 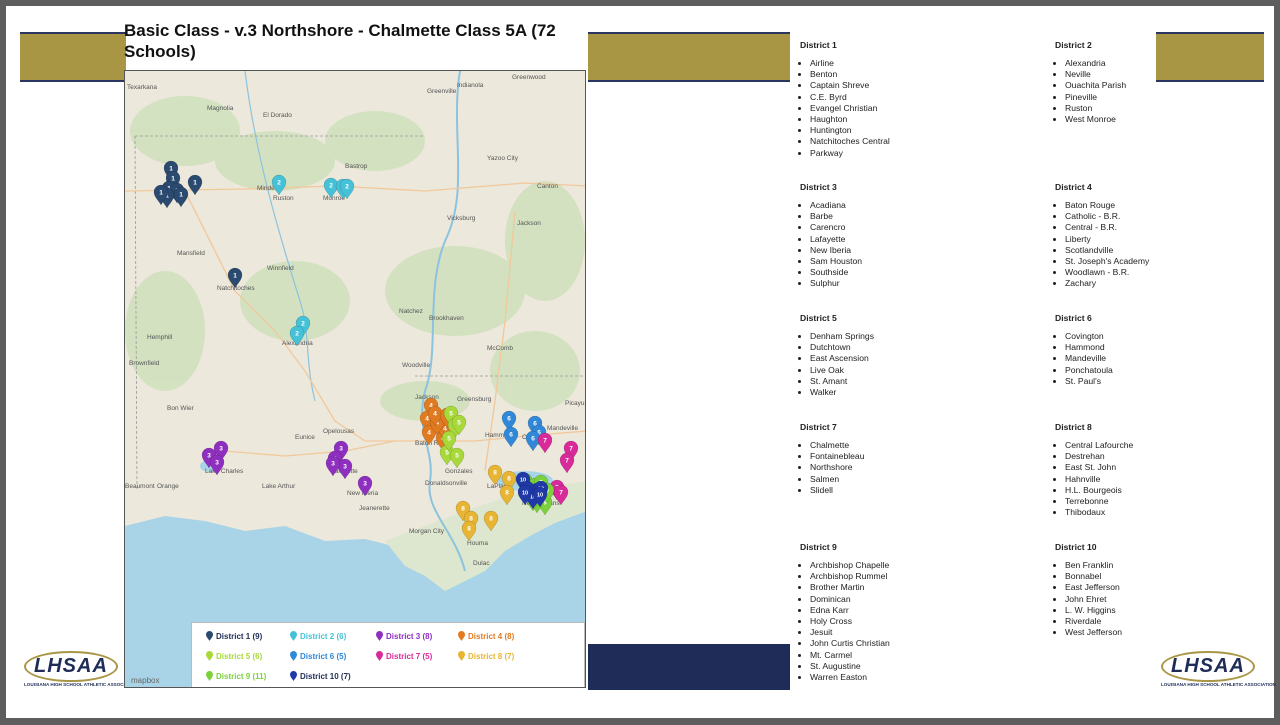 What do you see at coordinates (837, 445) in the screenshot?
I see `school-item: Chalmette` at bounding box center [837, 445].